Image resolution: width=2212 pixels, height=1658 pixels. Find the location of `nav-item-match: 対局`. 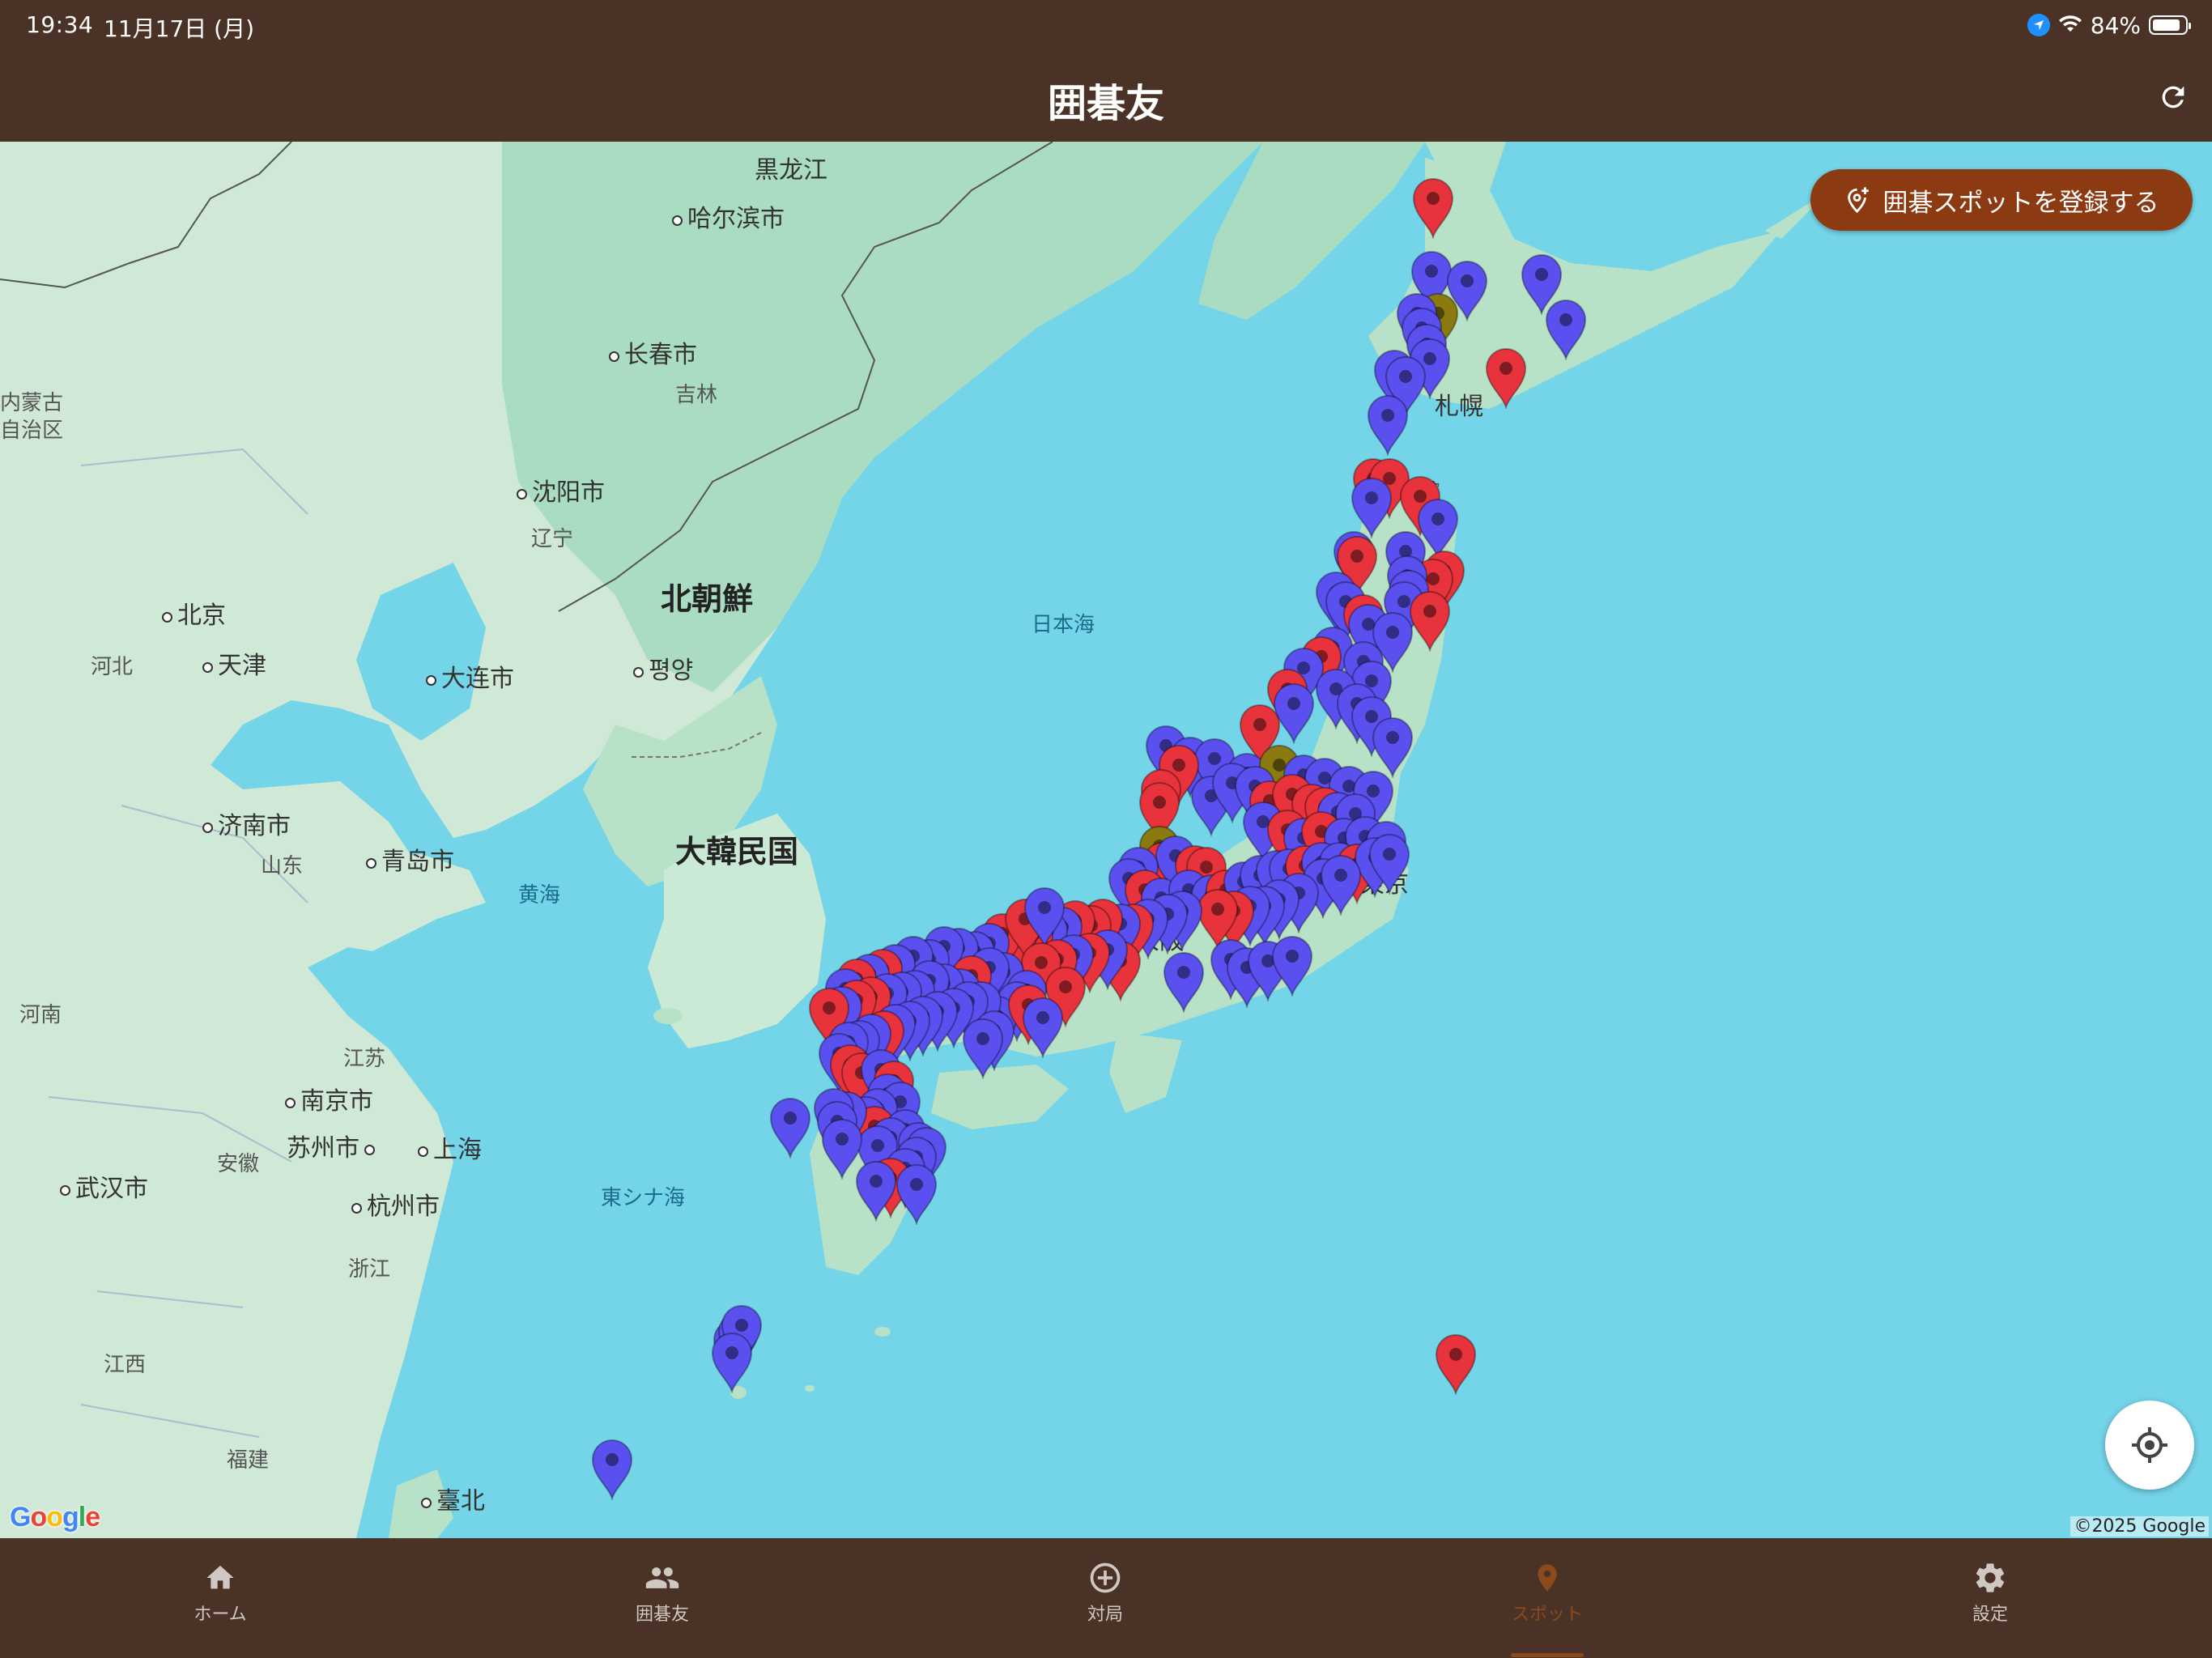

nav-item-match: 対局 is located at coordinates (1105, 1592).